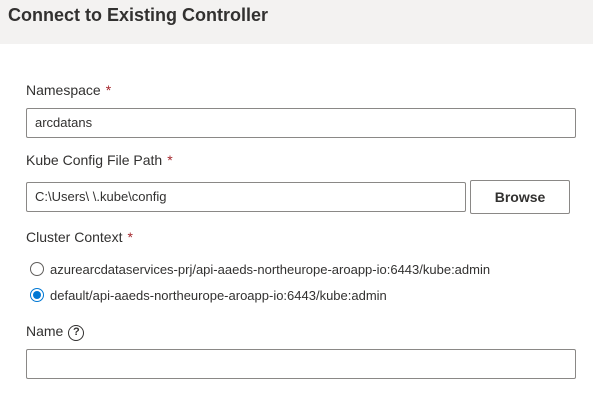 This screenshot has height=397, width=593. Describe the element at coordinates (138, 15) in the screenshot. I see `dialog-title: Connect to Existing Controller` at that location.